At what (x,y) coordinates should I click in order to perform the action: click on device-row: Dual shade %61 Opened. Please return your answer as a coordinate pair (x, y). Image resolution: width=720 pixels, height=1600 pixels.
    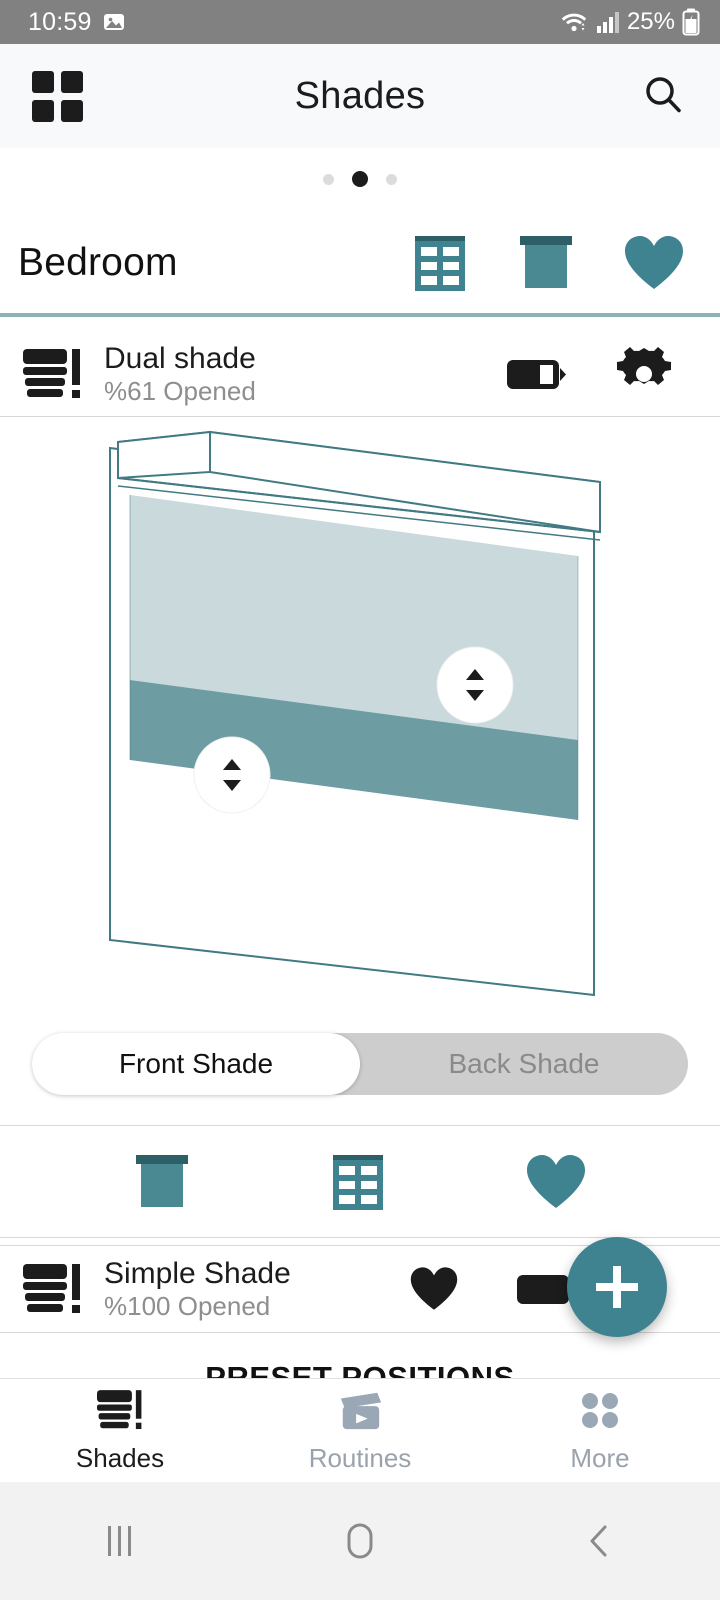
    Looking at the image, I should click on (360, 374).